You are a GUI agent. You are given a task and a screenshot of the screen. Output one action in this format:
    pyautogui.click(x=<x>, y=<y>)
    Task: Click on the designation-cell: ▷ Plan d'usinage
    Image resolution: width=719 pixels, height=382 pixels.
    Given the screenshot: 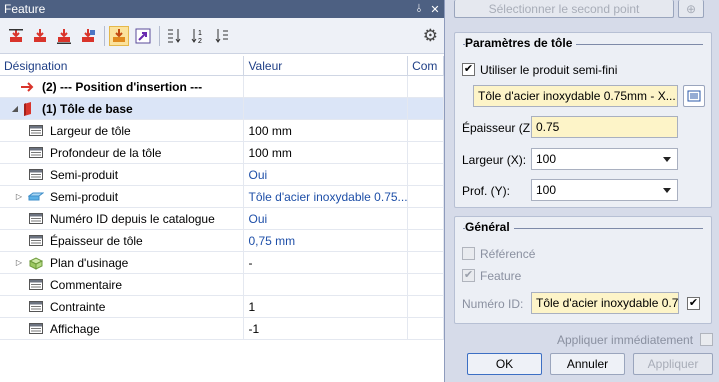 What is the action you would take?
    pyautogui.click(x=122, y=262)
    